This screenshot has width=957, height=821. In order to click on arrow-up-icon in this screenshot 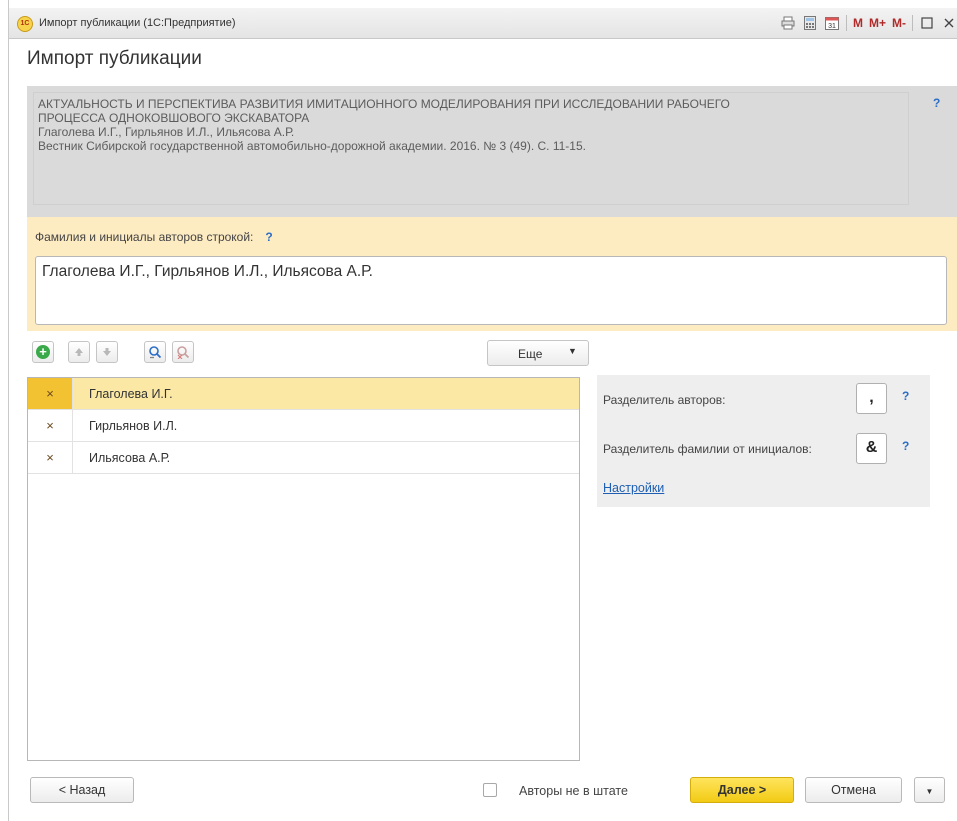, I will do `click(79, 352)`.